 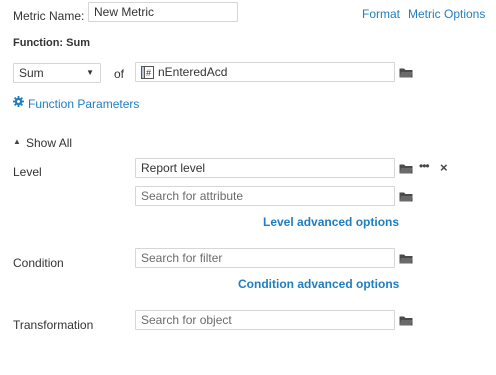 I want to click on function-dropdown-value: Sum, so click(x=31, y=73).